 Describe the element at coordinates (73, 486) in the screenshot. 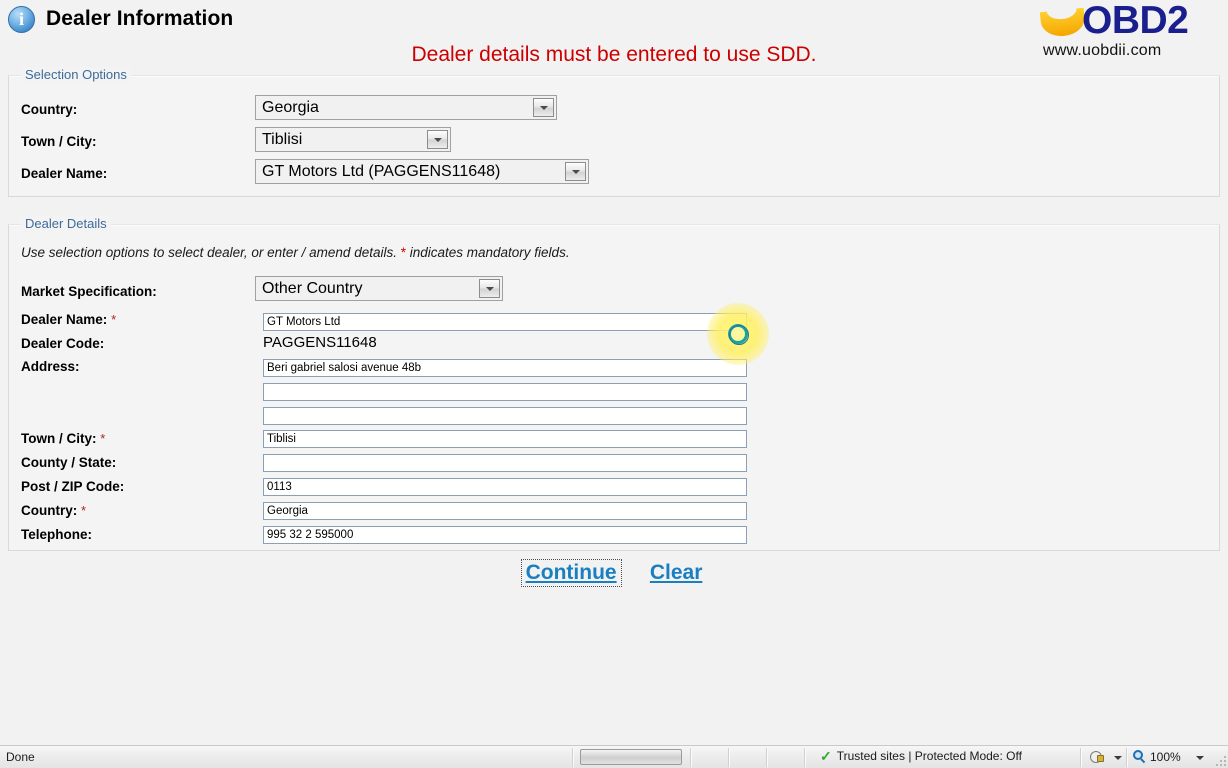

I see `post-zip-label: Post / ZIP Code:` at that location.